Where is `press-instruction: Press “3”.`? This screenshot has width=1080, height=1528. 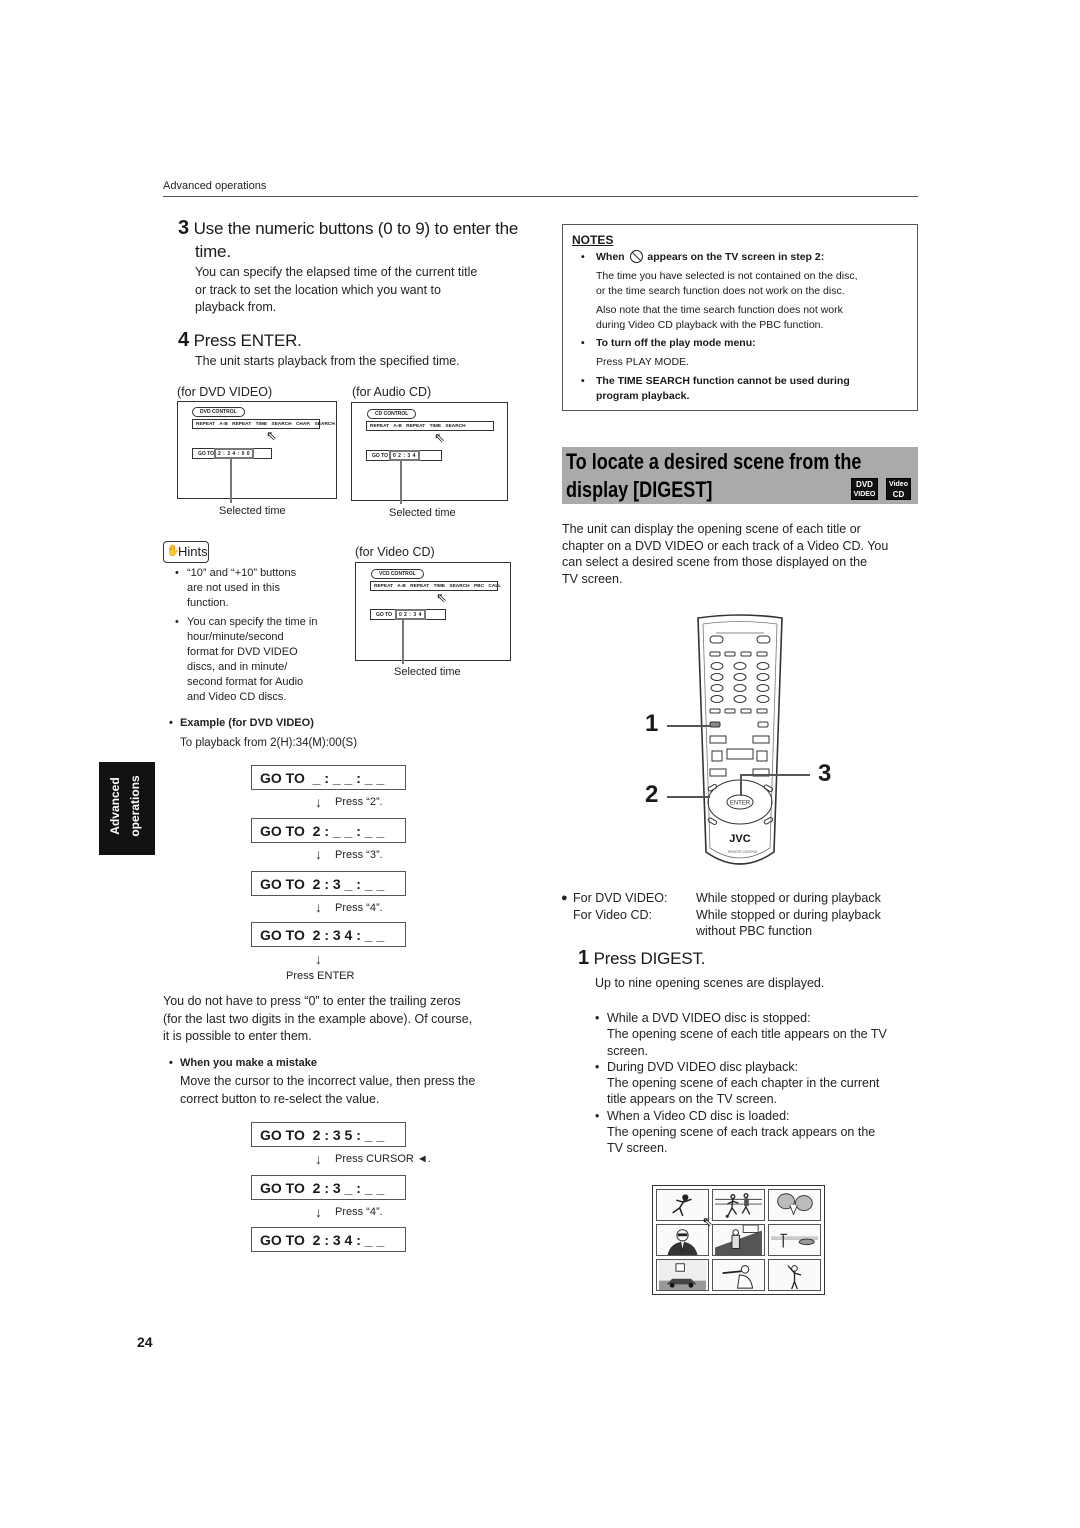
press-instruction: Press “3”. is located at coordinates (359, 855).